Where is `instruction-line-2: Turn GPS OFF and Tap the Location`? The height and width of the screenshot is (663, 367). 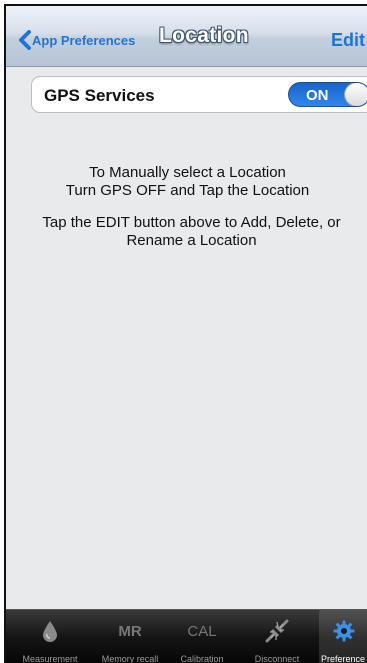
instruction-line-2: Turn GPS OFF and Tap the Location is located at coordinates (187, 190).